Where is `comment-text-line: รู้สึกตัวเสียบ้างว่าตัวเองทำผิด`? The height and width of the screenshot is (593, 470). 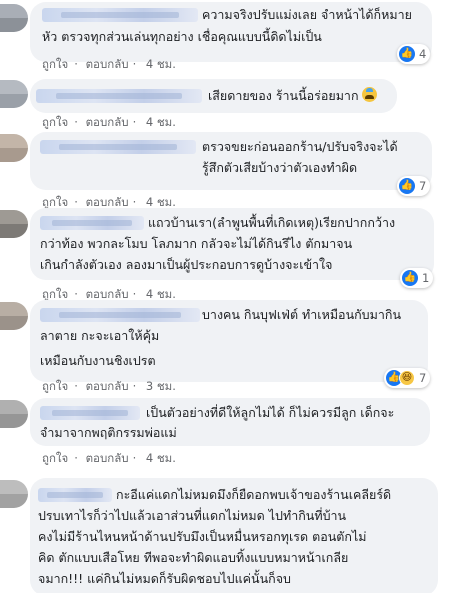 comment-text-line: รู้สึกตัวเสียบ้างว่าตัวเองทำผิด is located at coordinates (280, 167).